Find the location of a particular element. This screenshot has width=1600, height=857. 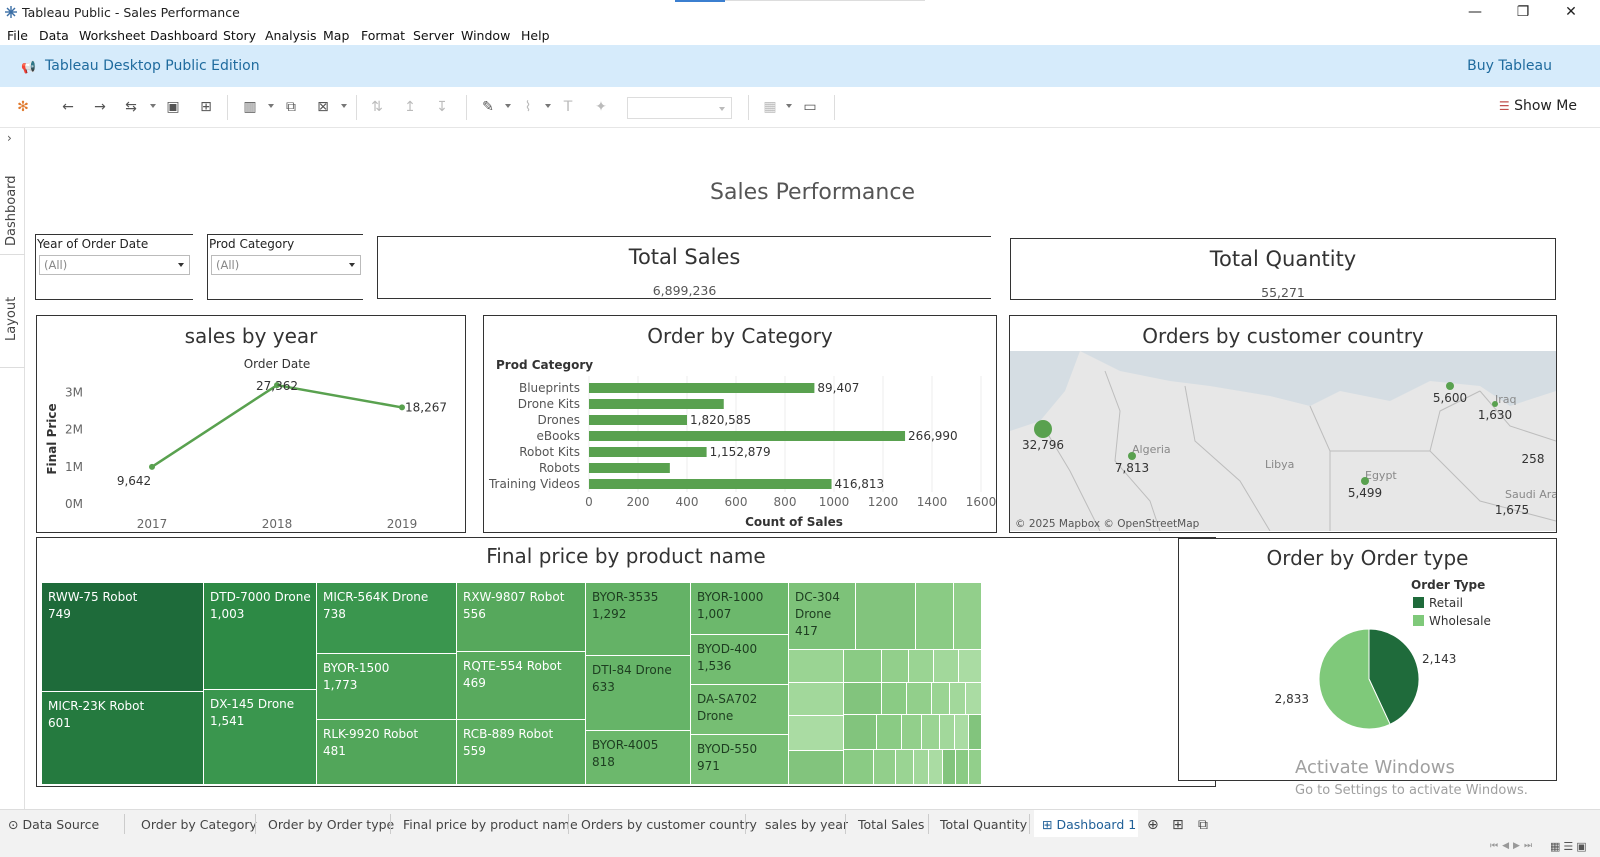

clear-sheet-icon: ⊠ is located at coordinates (323, 107).